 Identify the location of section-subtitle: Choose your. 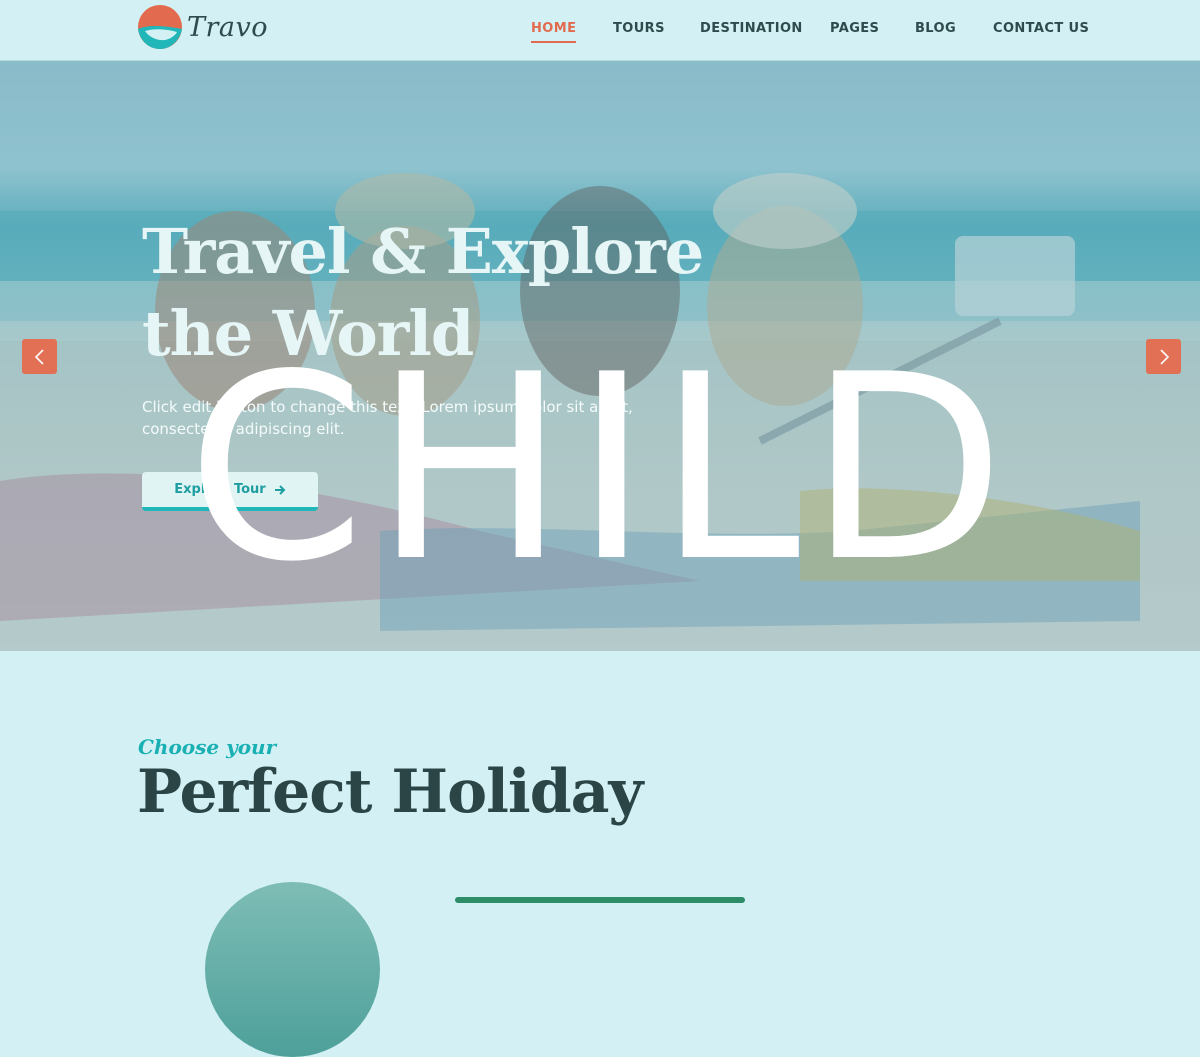
(207, 747).